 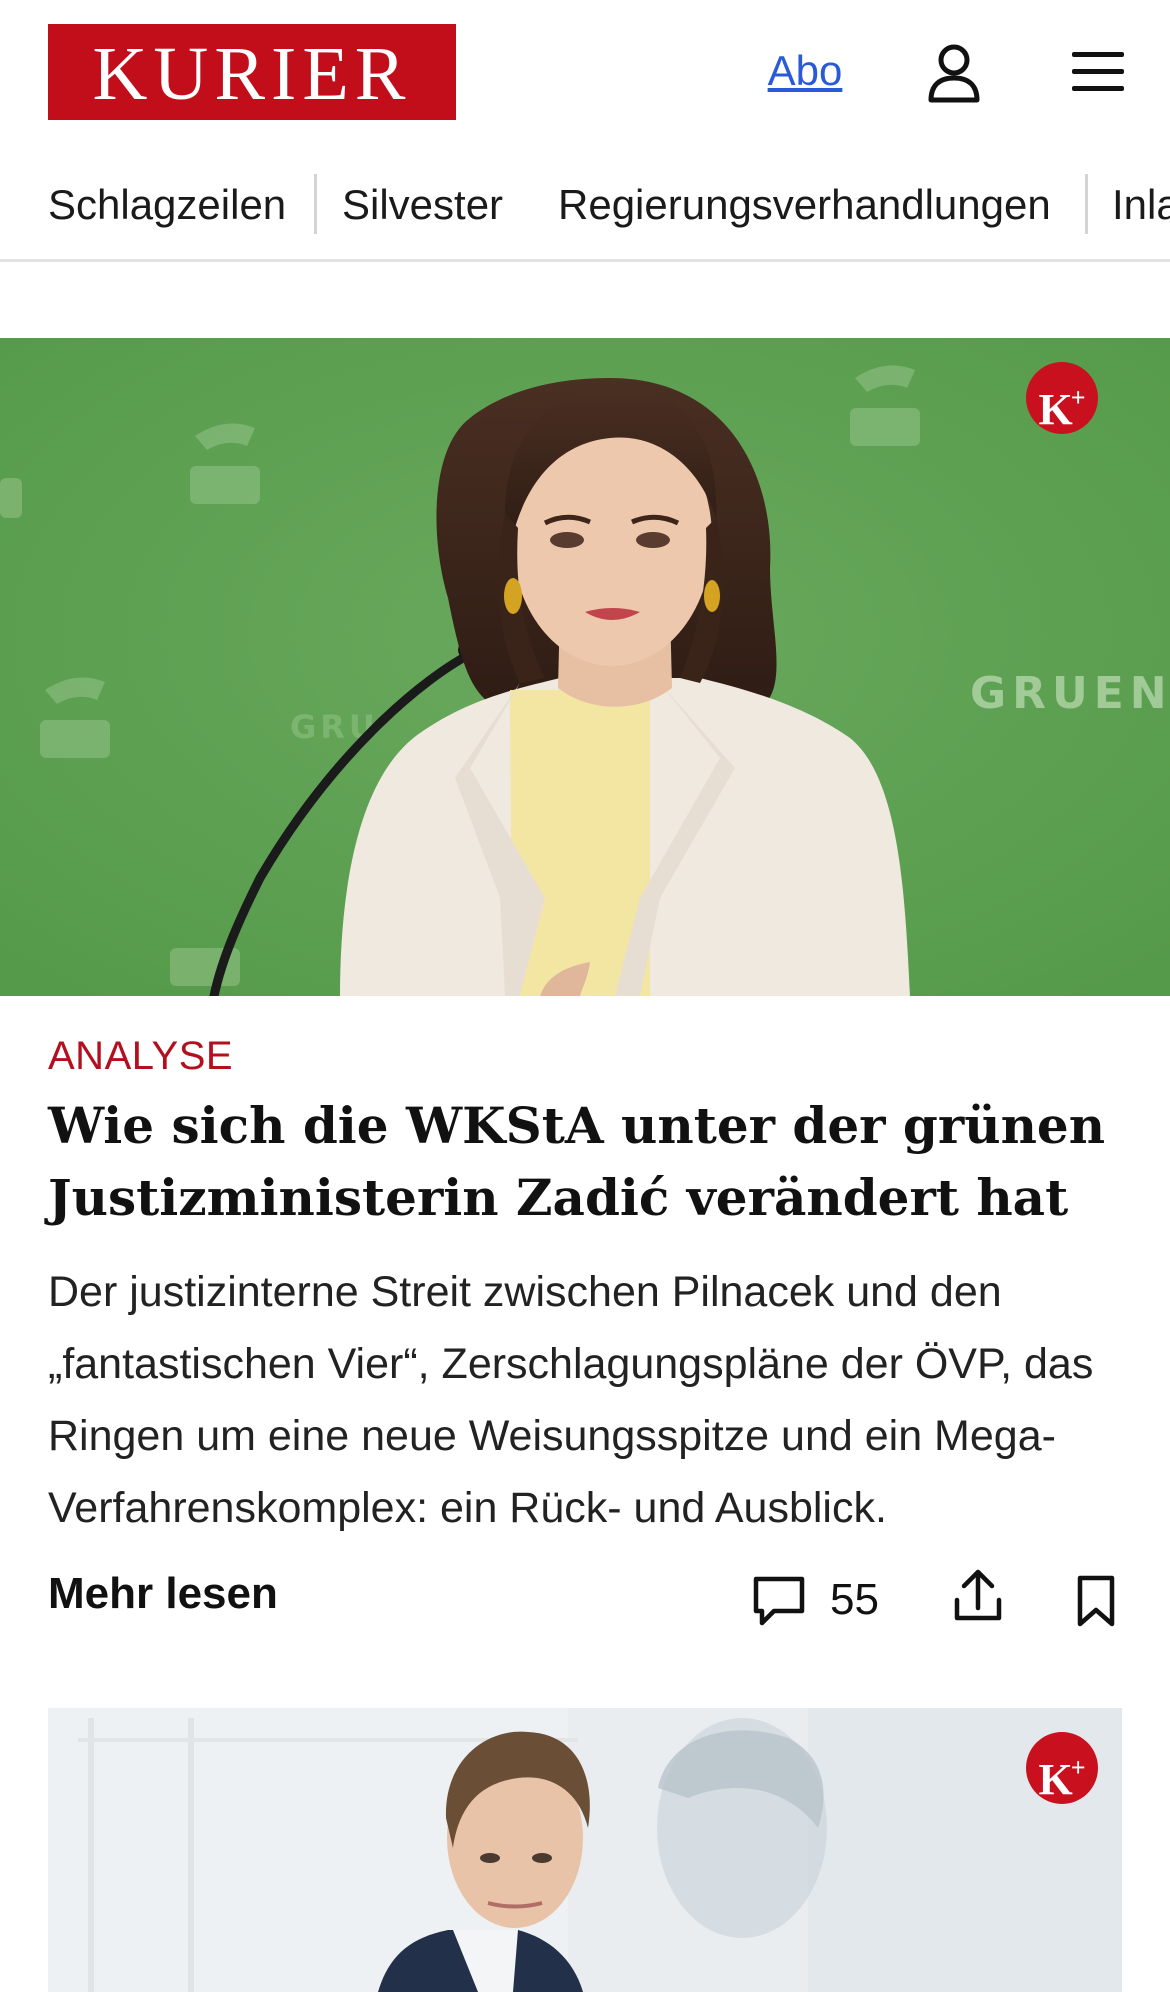 What do you see at coordinates (1141, 205) in the screenshot?
I see `nav-item-inland: Inla` at bounding box center [1141, 205].